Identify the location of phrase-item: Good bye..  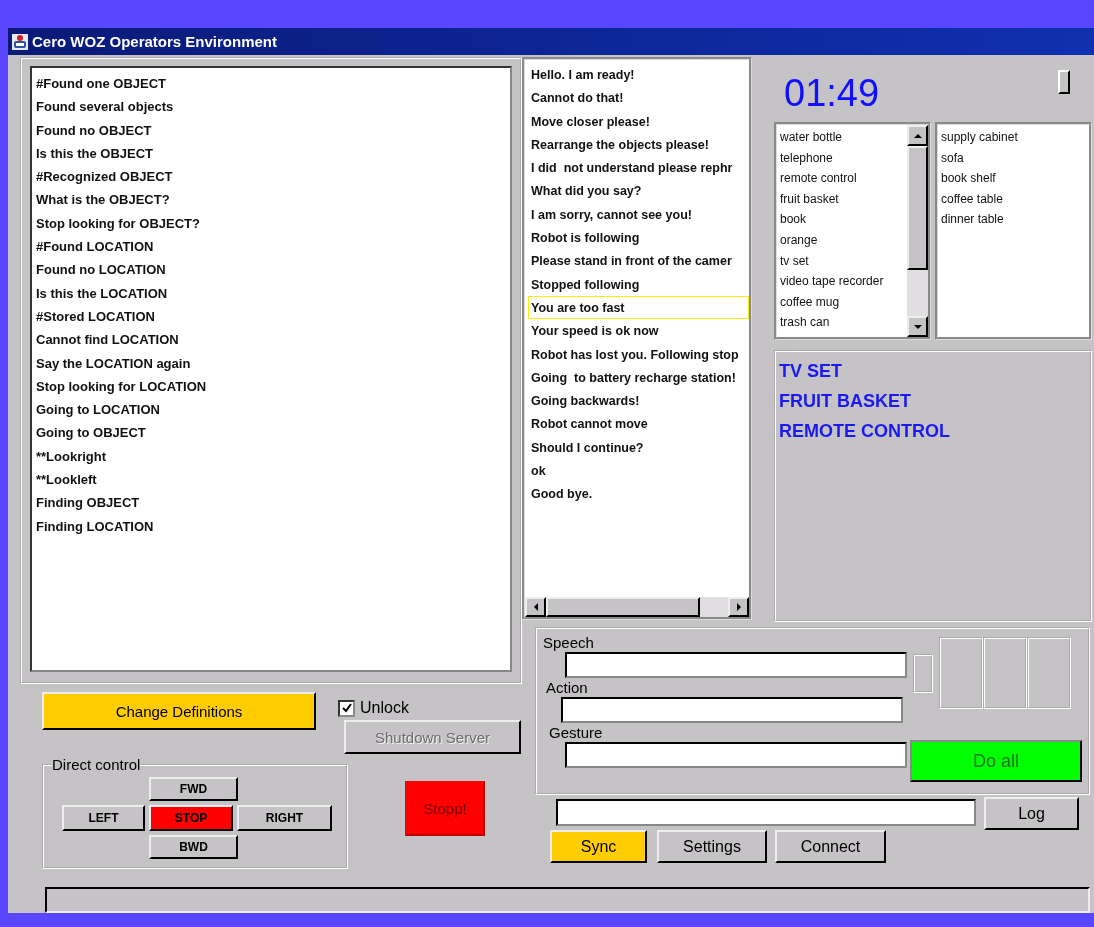
(638, 494).